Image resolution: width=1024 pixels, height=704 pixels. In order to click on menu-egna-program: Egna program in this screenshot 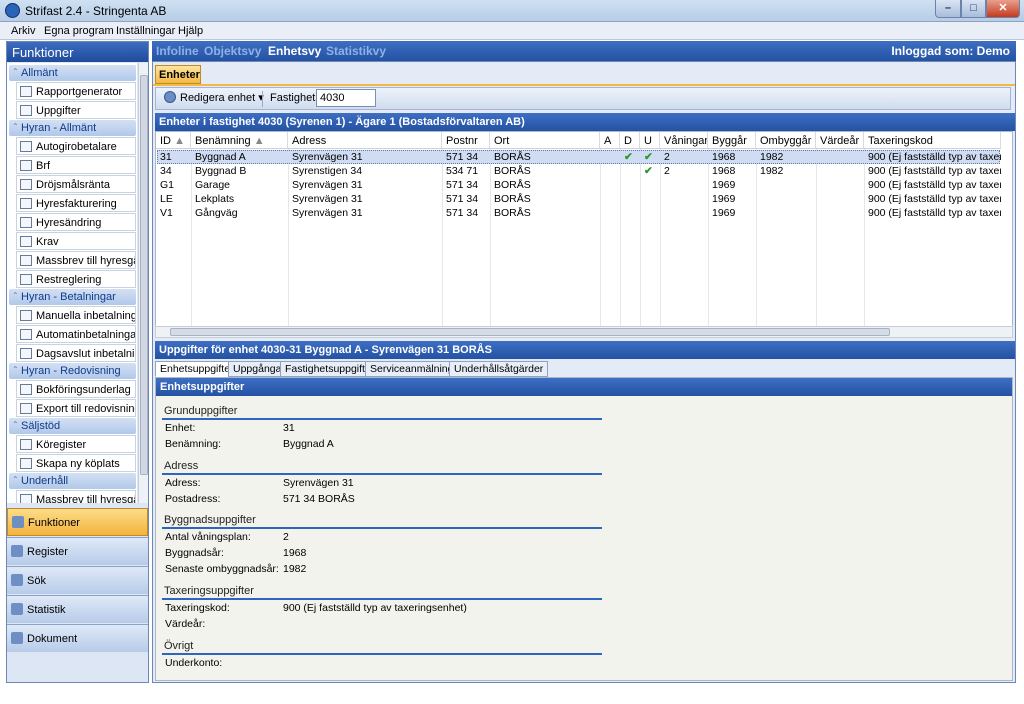, I will do `click(79, 31)`.